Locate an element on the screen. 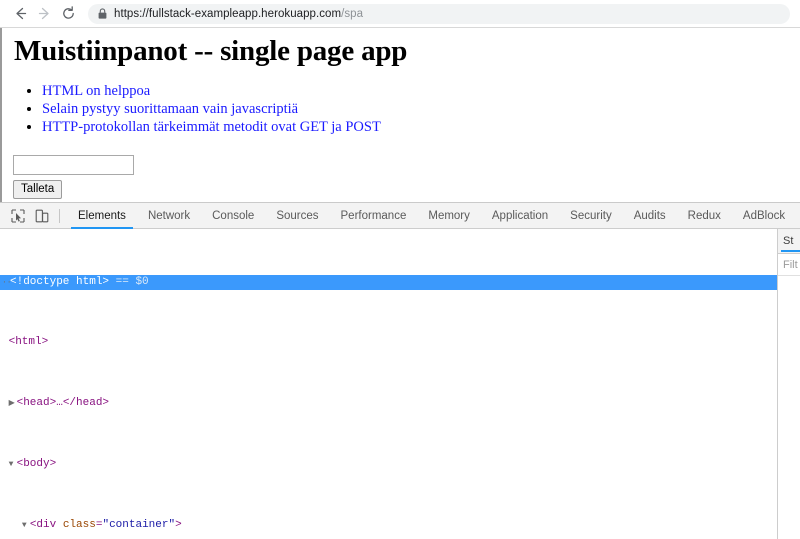 This screenshot has height=539, width=800. toolbar-divider is located at coordinates (59, 215).